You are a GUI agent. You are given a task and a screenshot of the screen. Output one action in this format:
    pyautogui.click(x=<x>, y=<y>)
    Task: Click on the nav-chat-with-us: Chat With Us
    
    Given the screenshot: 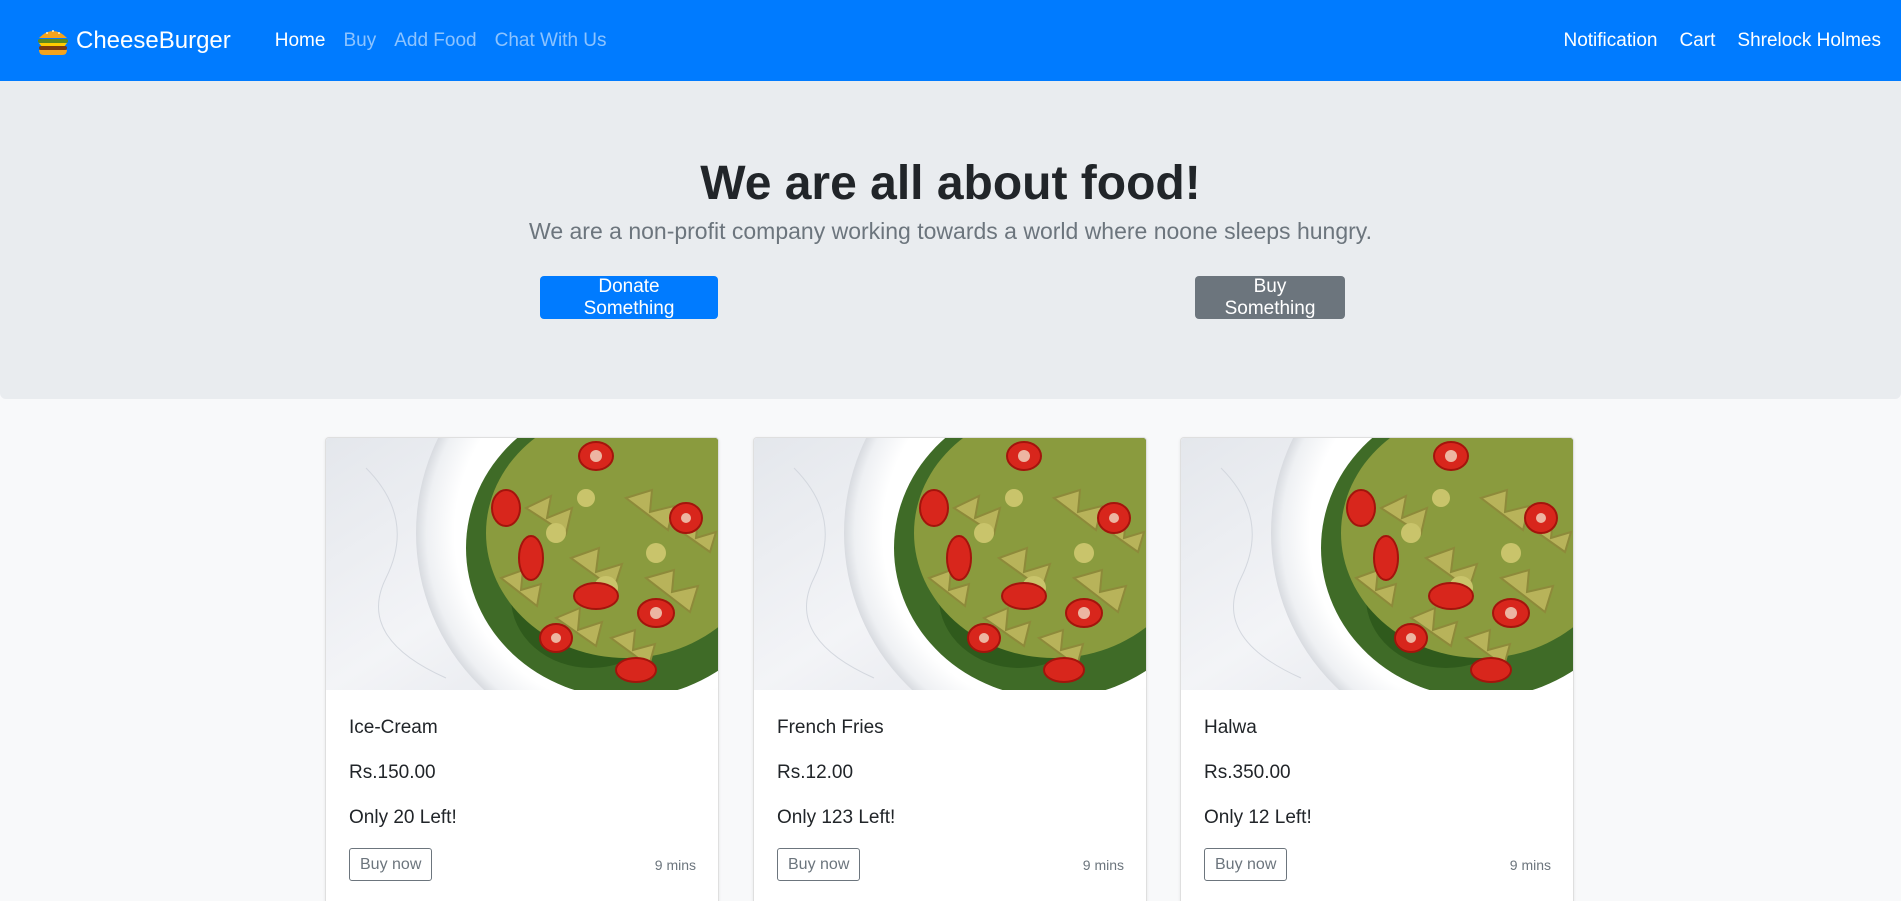 What is the action you would take?
    pyautogui.click(x=551, y=41)
    